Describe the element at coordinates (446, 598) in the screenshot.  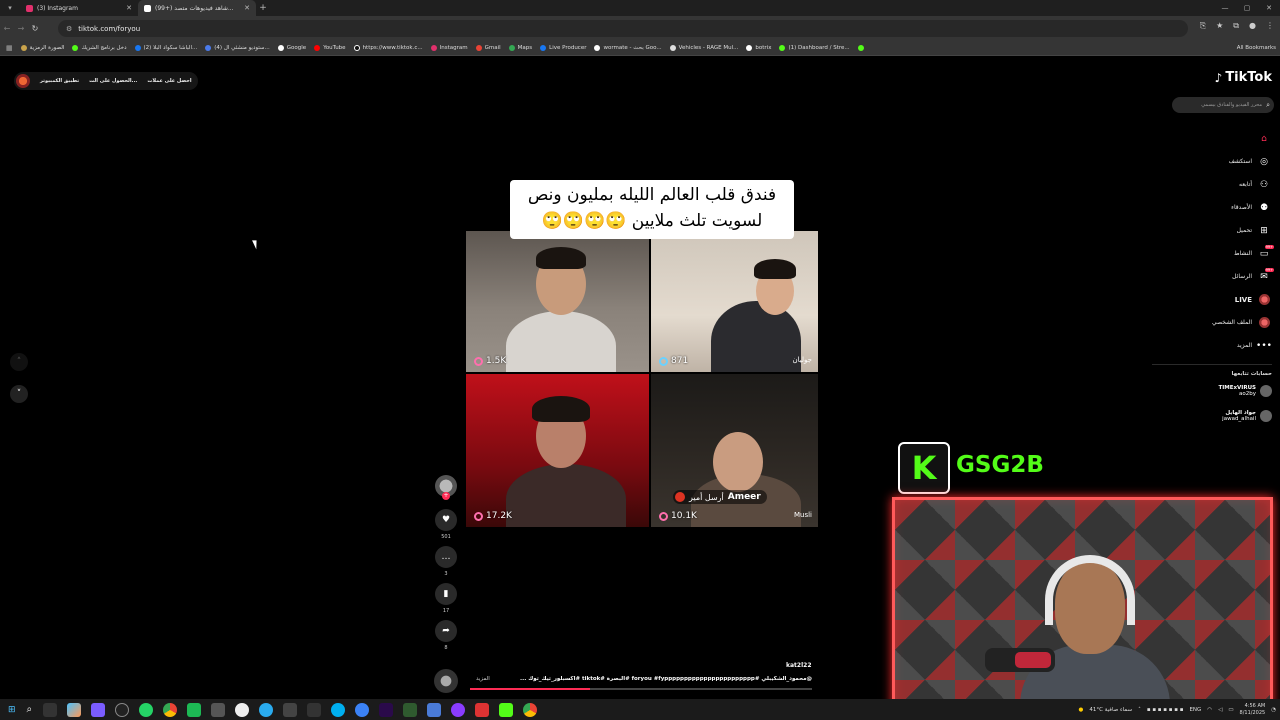
I see `bookmark-button: ▮ 17` at that location.